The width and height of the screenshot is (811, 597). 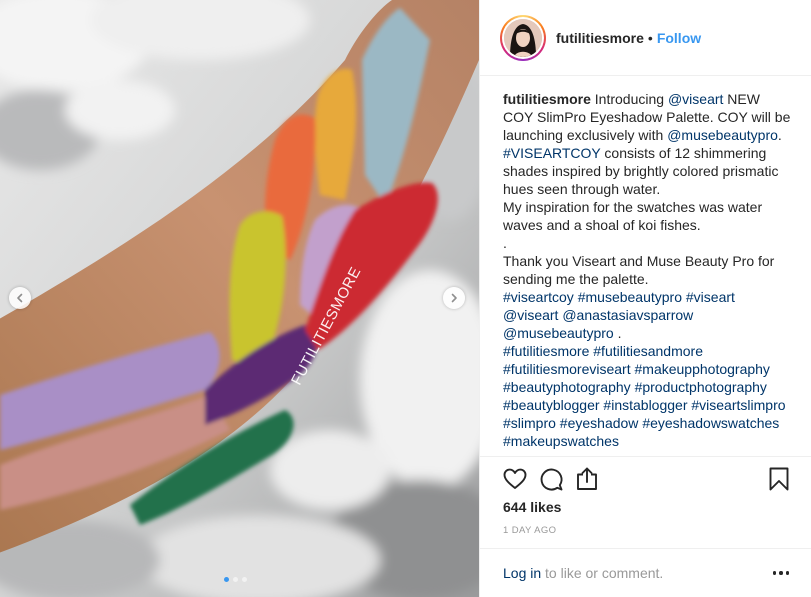 What do you see at coordinates (774, 573) in the screenshot?
I see `more-icon` at bounding box center [774, 573].